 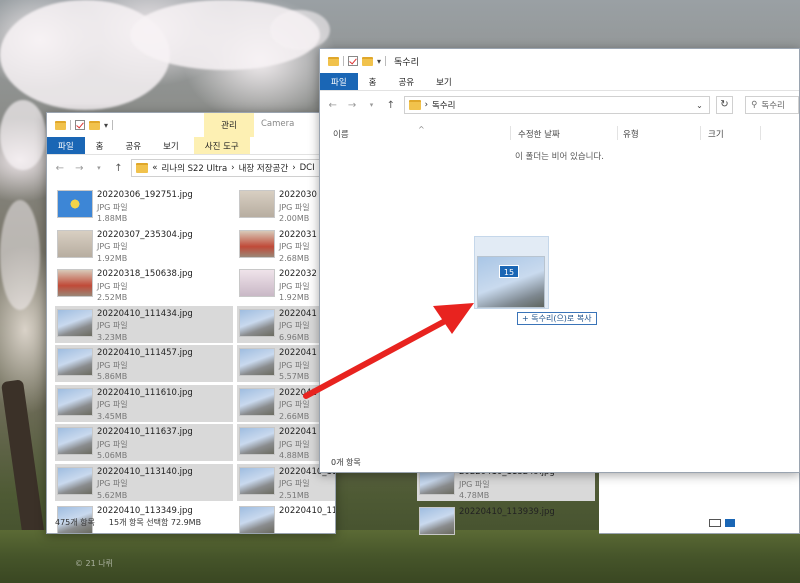 What do you see at coordinates (70, 125) in the screenshot?
I see `toolbar-divider` at bounding box center [70, 125].